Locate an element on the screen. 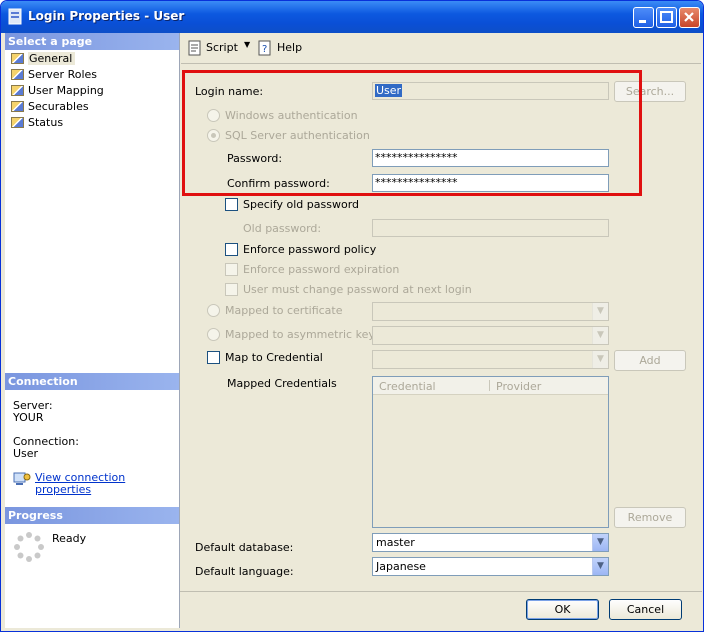 This screenshot has width=704, height=632. window-title: Login Properties - User is located at coordinates (106, 16).